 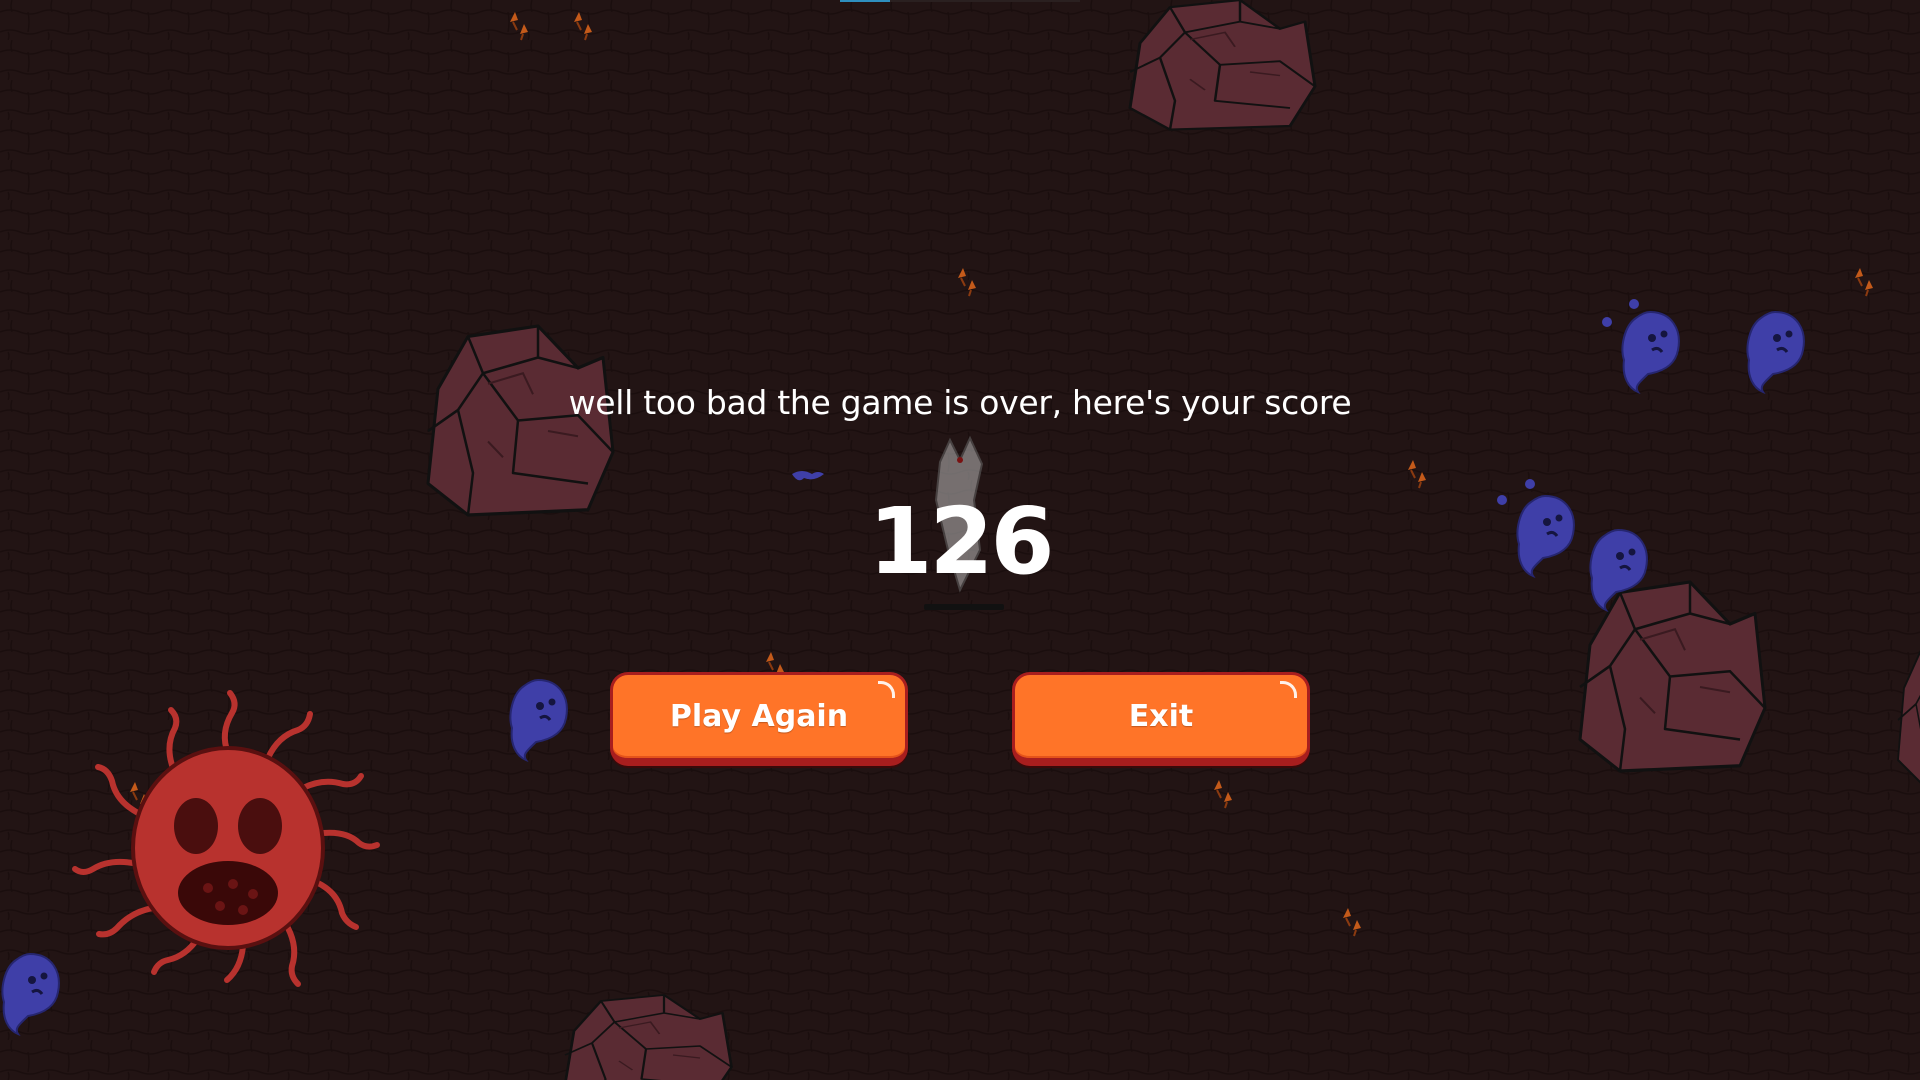 What do you see at coordinates (1161, 716) in the screenshot?
I see `exit-label: Exit` at bounding box center [1161, 716].